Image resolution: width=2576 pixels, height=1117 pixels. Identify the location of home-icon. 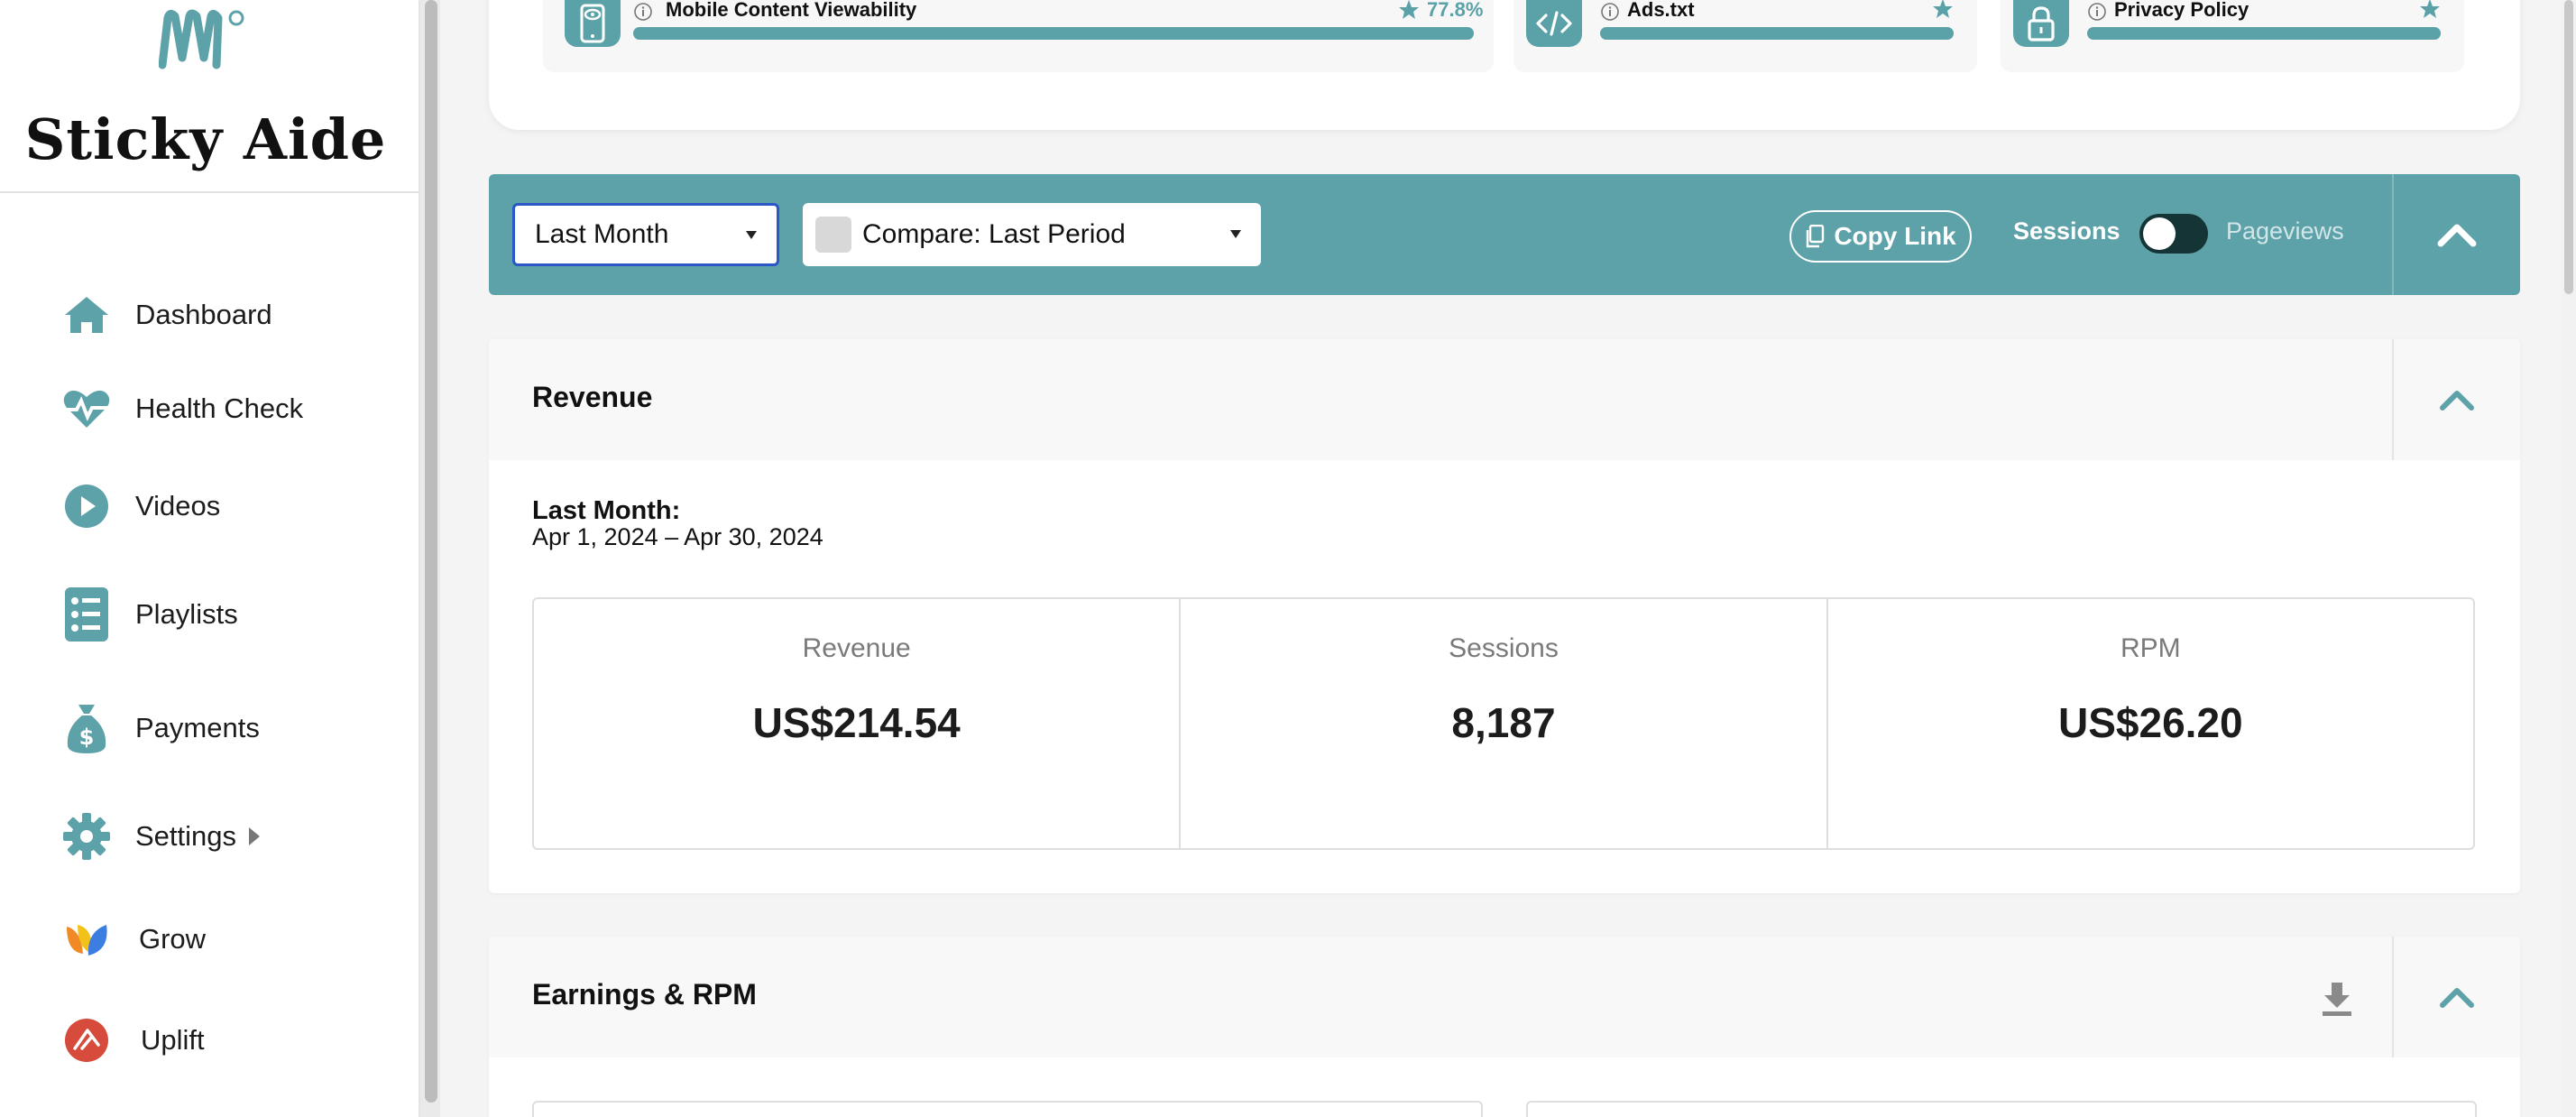
(86, 315).